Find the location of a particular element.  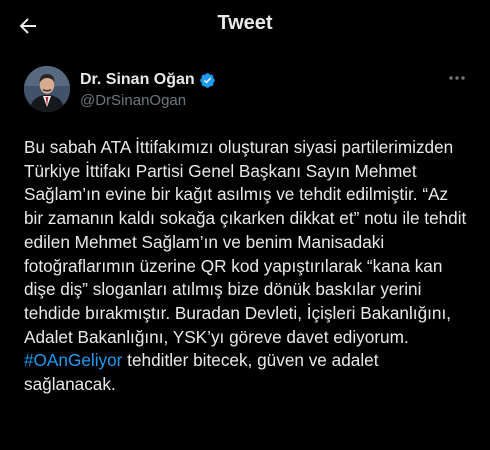

page-title: Tweet is located at coordinates (245, 23).